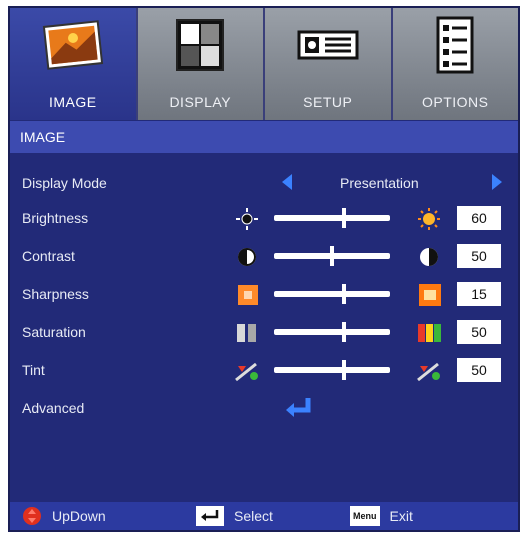 This screenshot has width=528, height=537. What do you see at coordinates (72, 102) in the screenshot?
I see `tab-image-label: IMAGE` at bounding box center [72, 102].